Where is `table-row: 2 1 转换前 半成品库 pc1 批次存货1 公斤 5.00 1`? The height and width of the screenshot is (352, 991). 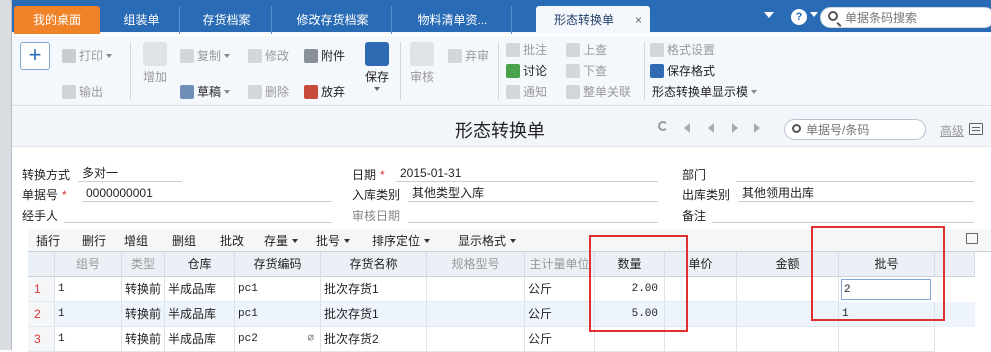
table-row: 2 1 转换前 半成品库 pc1 批次存货1 公斤 5.00 1 is located at coordinates (501, 314).